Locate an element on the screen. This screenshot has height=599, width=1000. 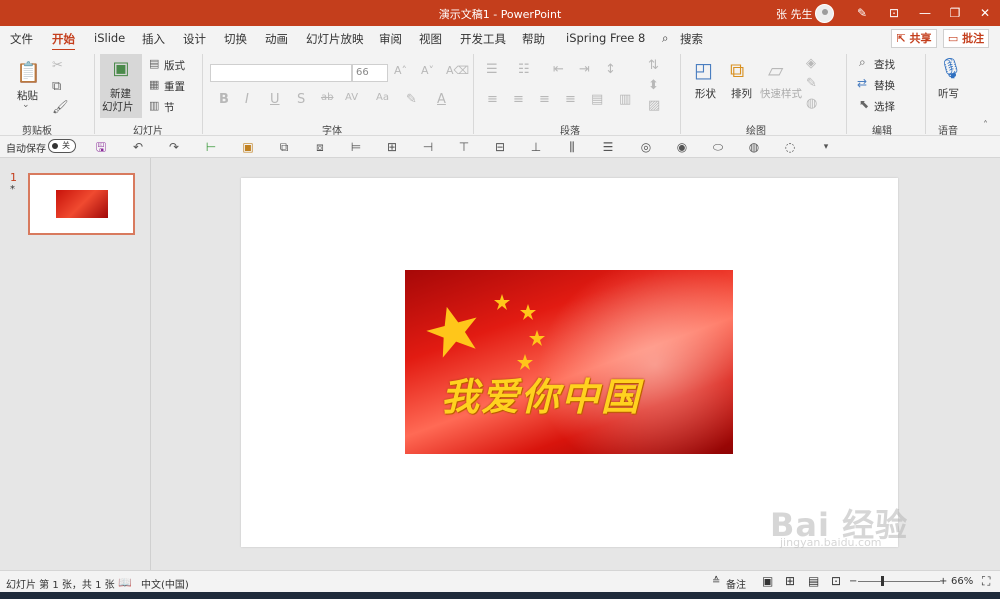
collapse-ribbon-icon: ˄ is located at coordinates (985, 125).